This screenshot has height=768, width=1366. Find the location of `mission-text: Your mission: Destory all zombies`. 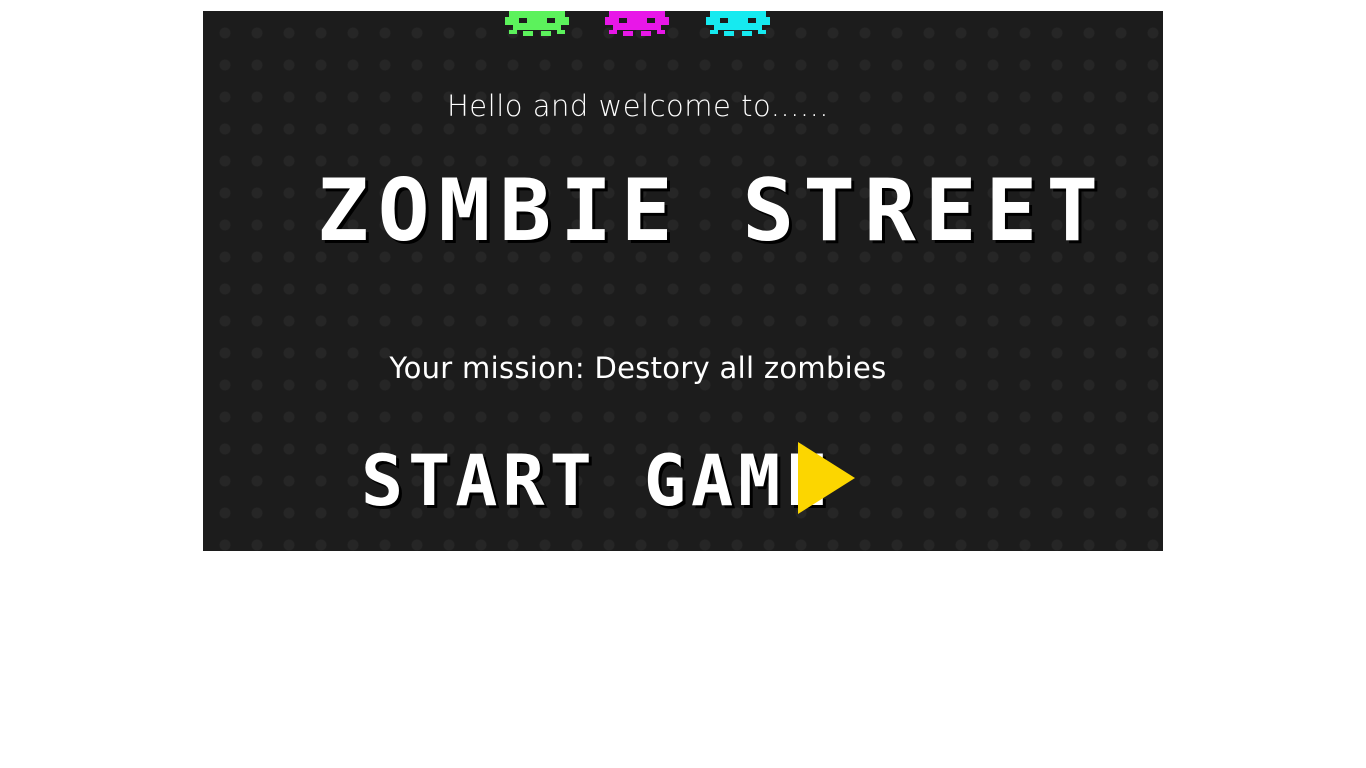

mission-text: Your mission: Destory all zombies is located at coordinates (638, 368).